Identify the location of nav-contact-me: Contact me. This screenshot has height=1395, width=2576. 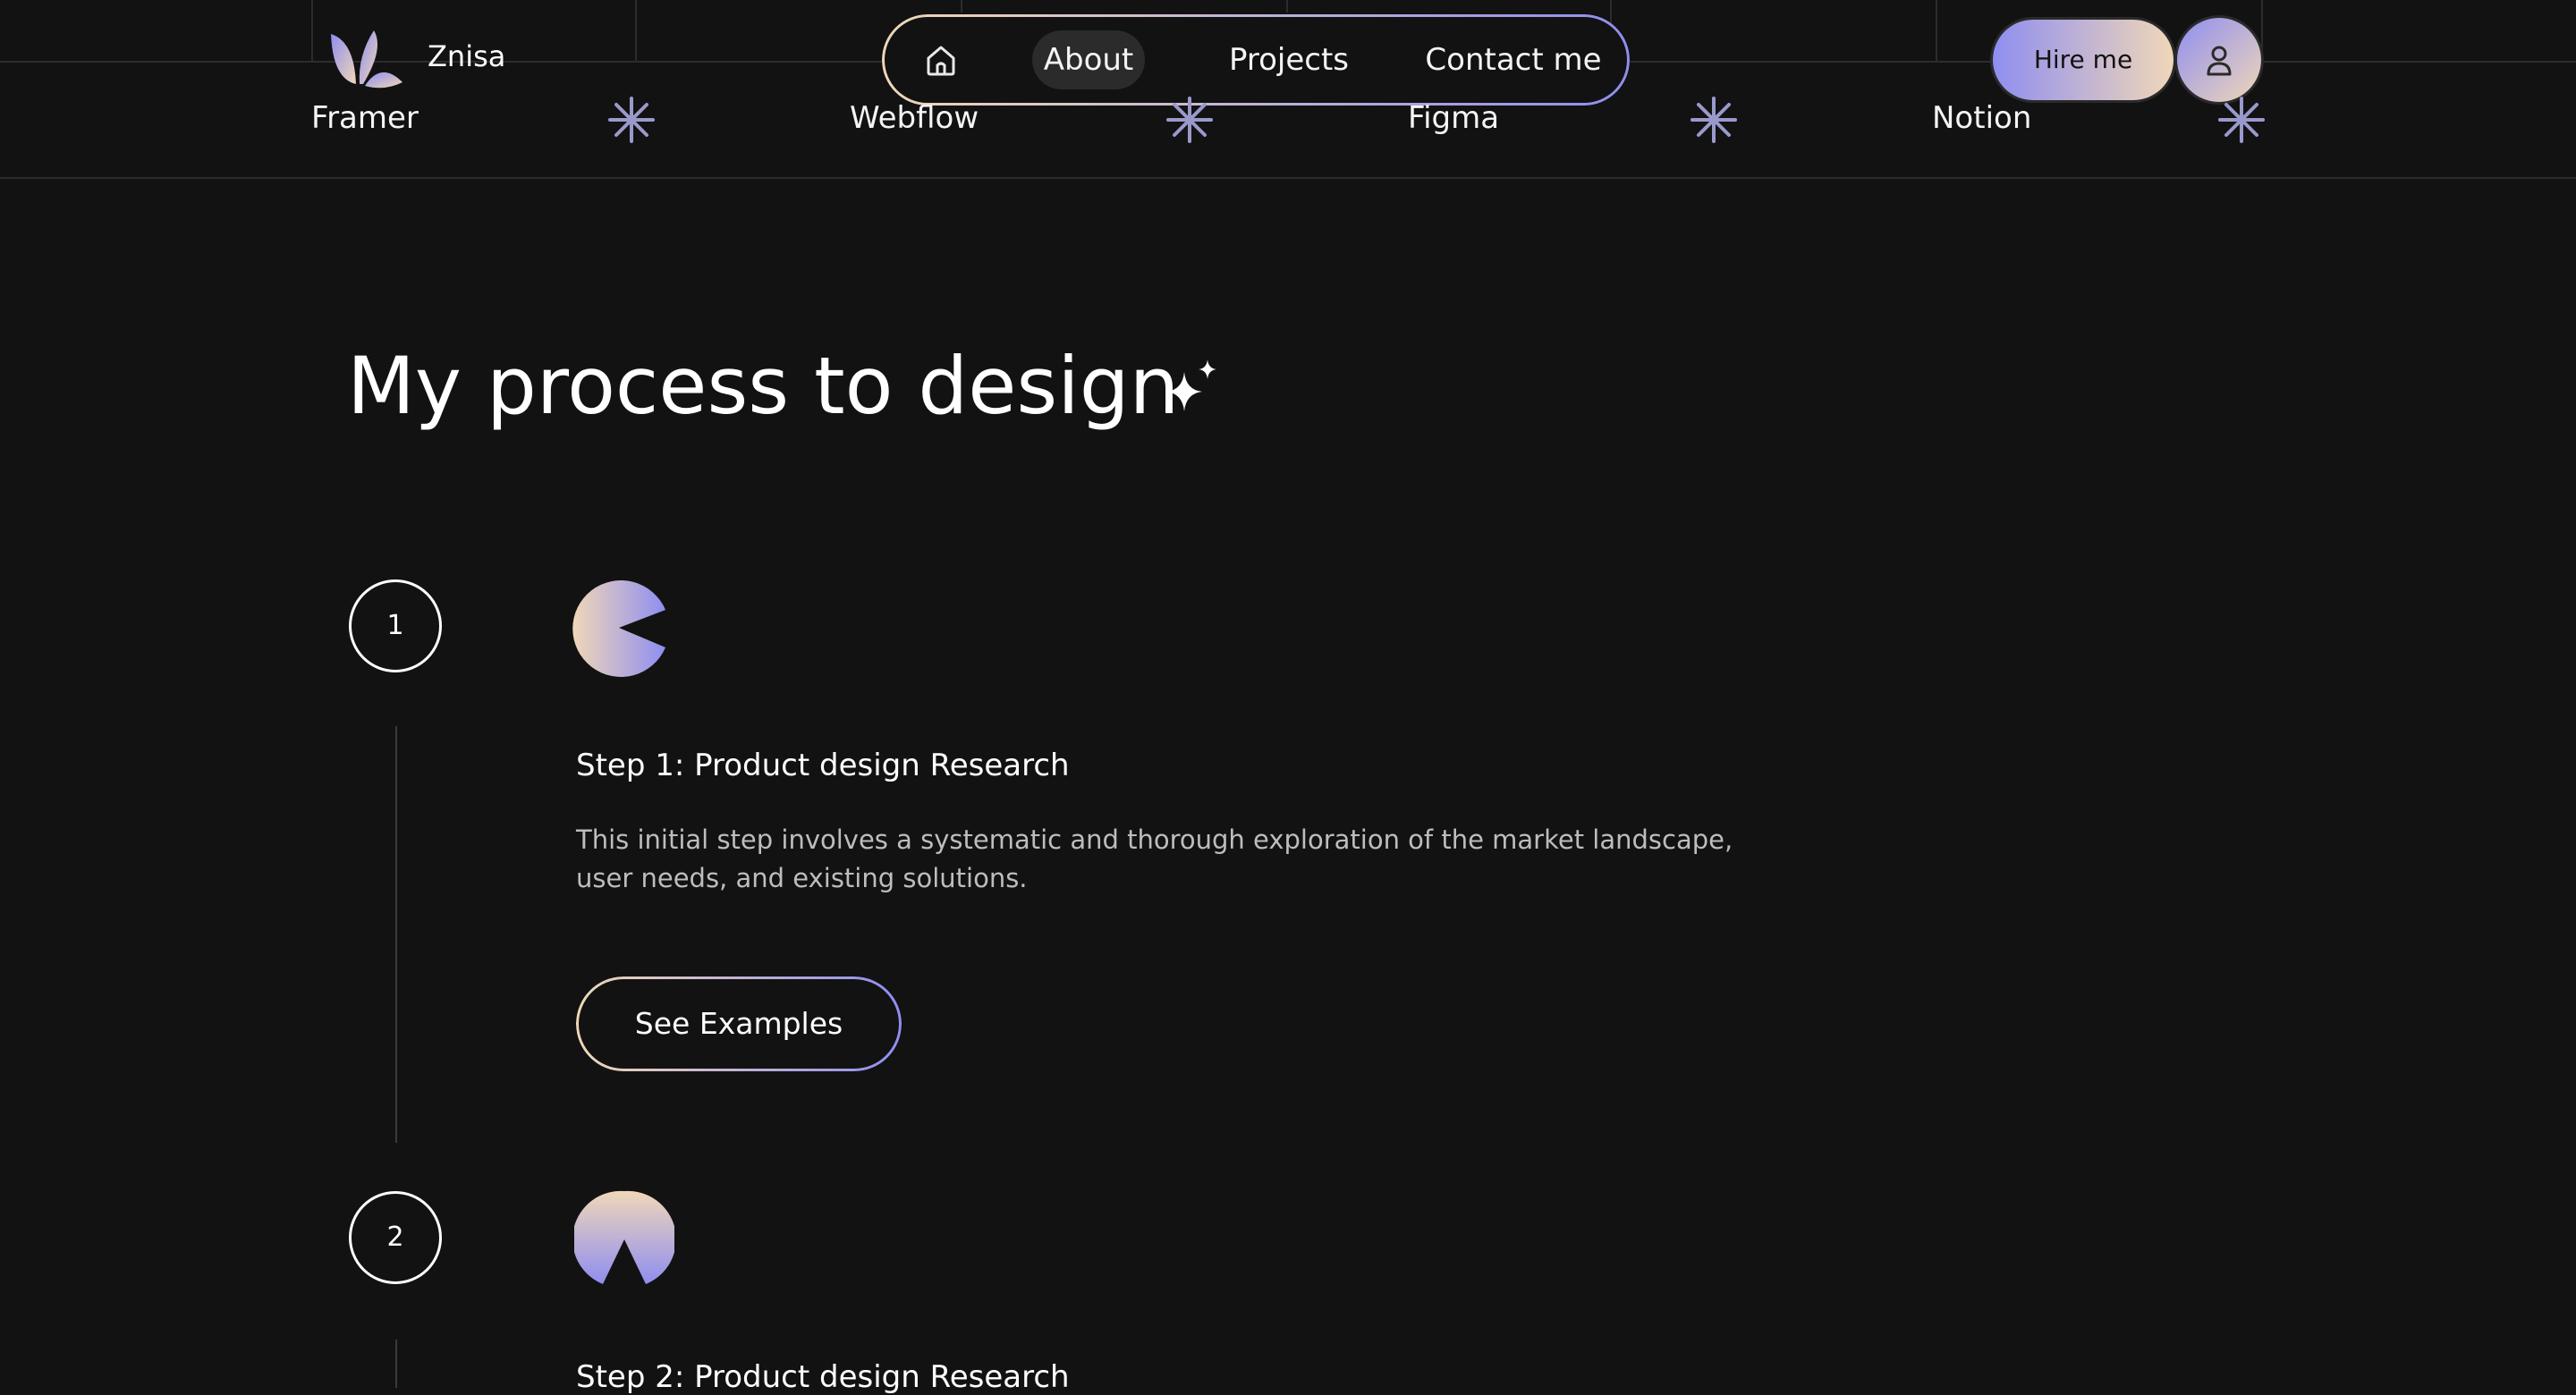
(1513, 59).